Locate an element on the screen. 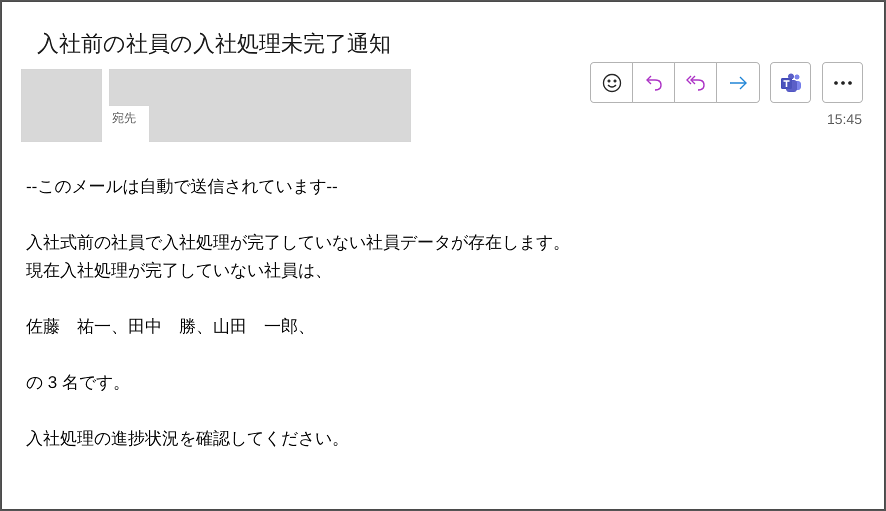  teams-button is located at coordinates (790, 82).